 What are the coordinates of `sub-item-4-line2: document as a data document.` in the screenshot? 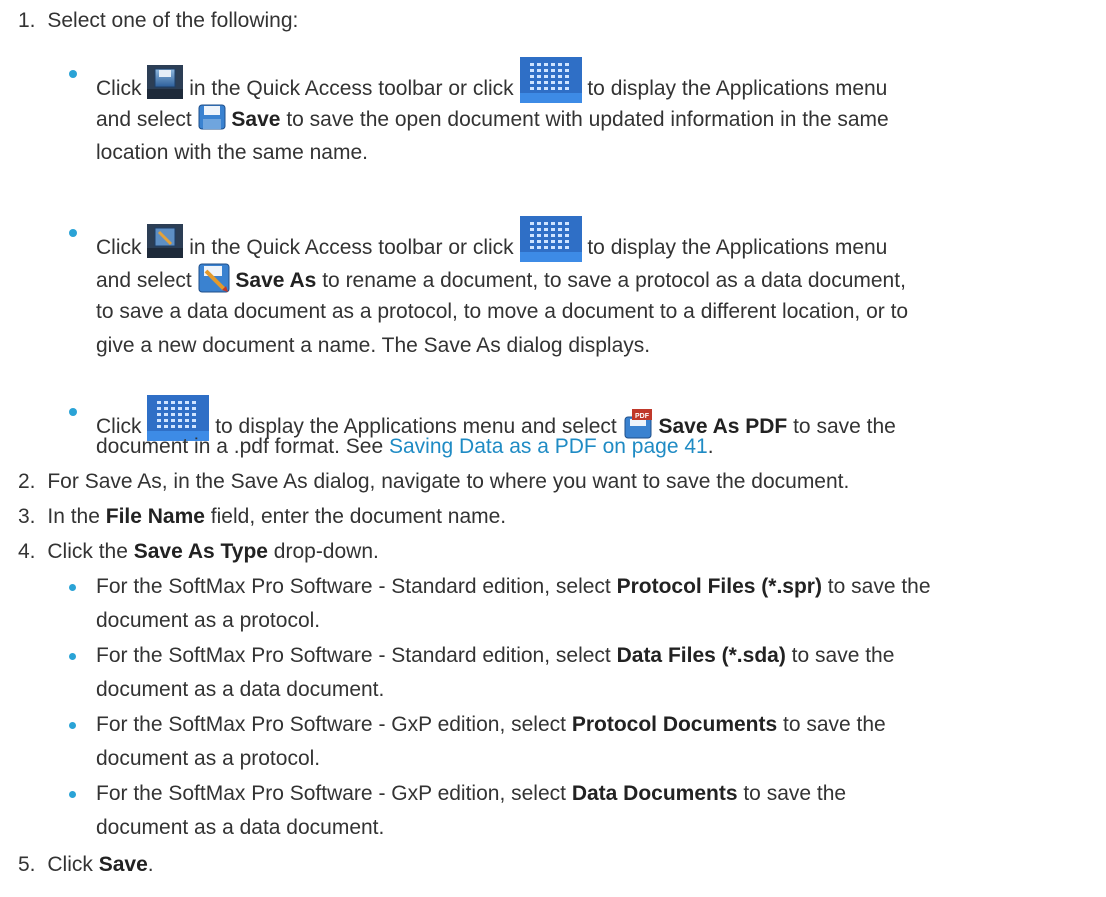 It's located at (240, 828).